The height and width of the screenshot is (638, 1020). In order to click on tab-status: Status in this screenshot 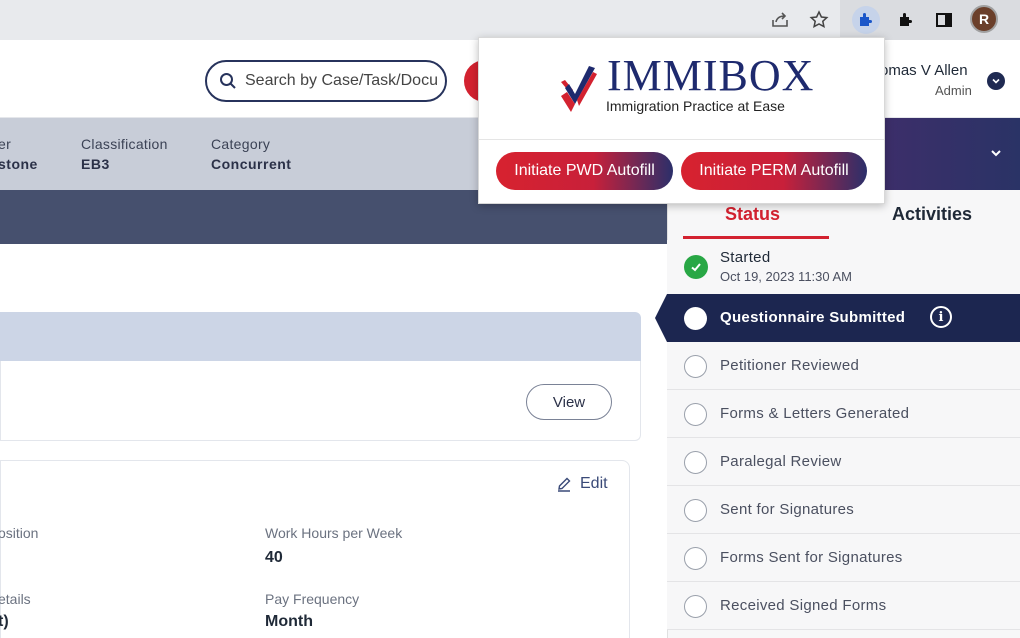, I will do `click(752, 214)`.